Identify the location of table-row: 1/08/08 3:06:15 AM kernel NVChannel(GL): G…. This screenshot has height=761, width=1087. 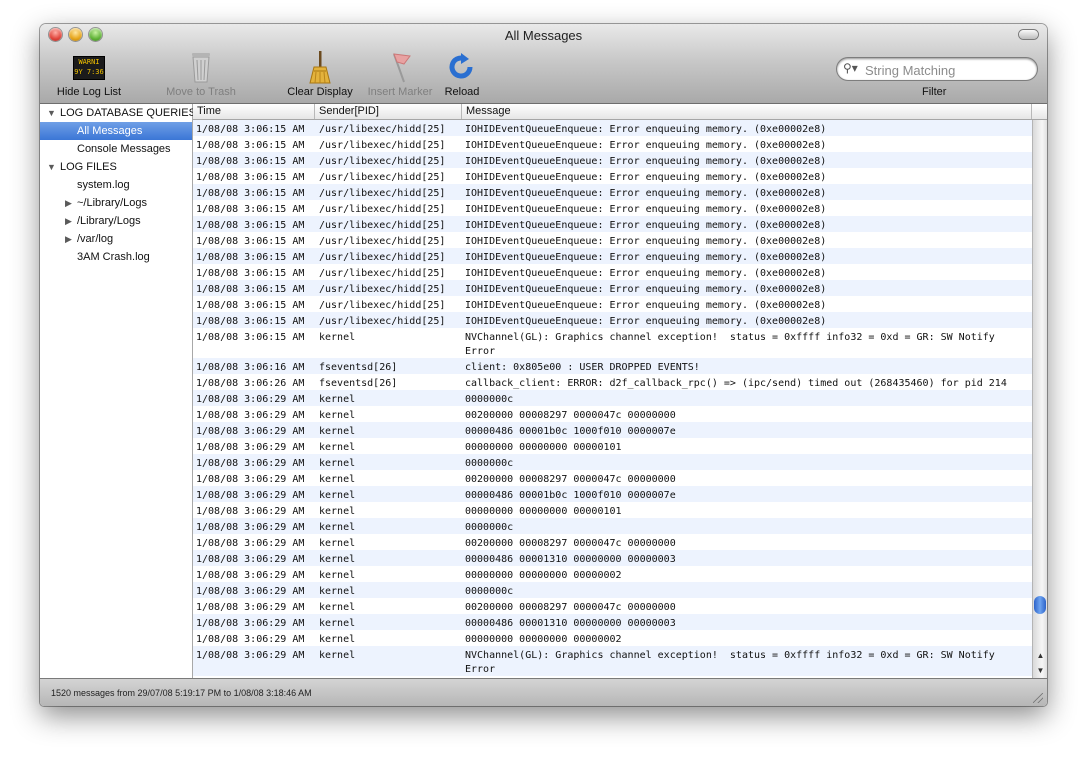
(612, 343).